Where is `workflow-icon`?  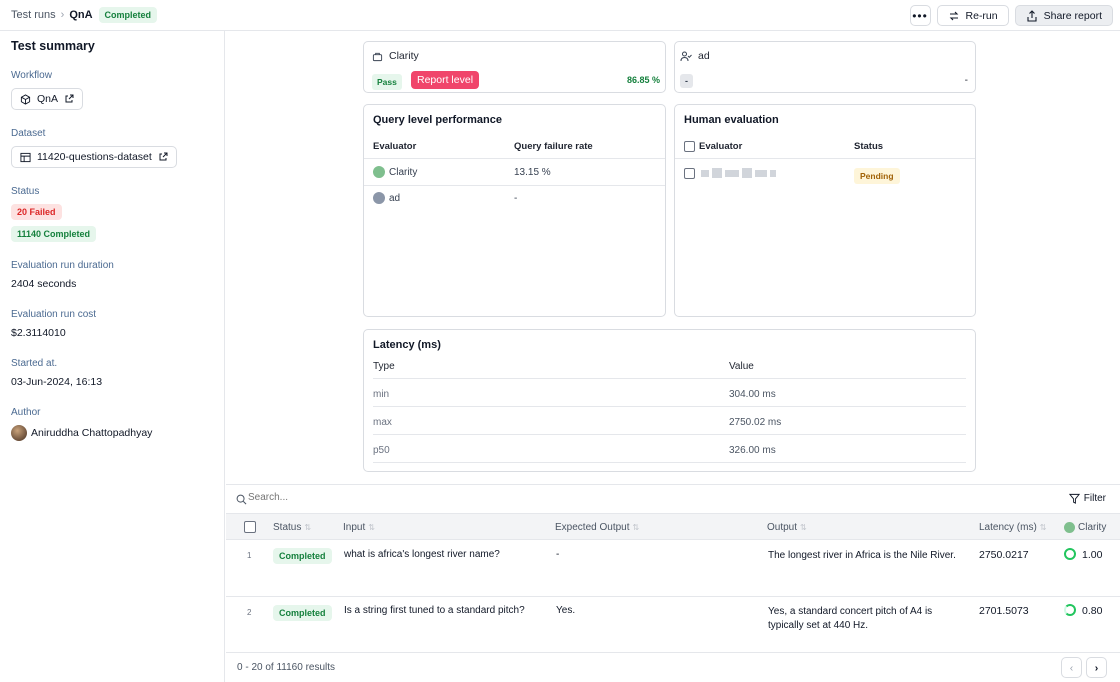
workflow-icon is located at coordinates (25, 99).